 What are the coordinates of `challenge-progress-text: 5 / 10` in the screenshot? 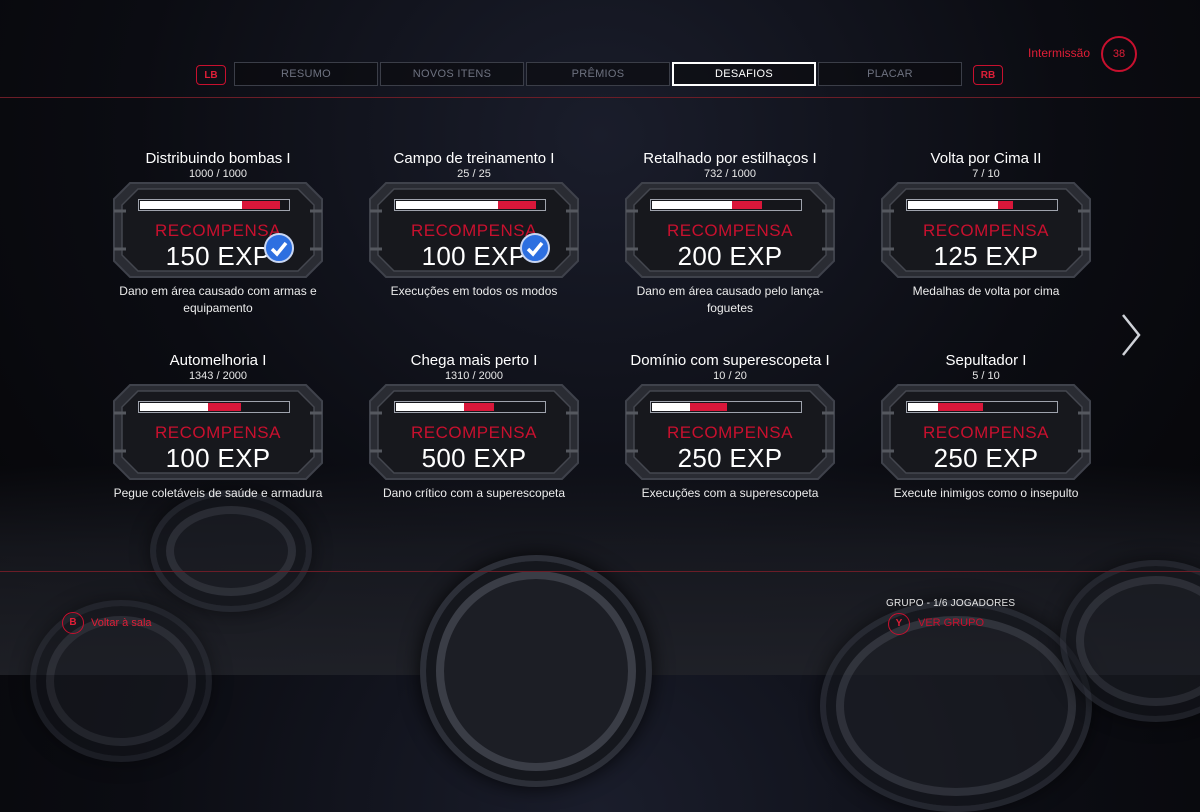 It's located at (986, 376).